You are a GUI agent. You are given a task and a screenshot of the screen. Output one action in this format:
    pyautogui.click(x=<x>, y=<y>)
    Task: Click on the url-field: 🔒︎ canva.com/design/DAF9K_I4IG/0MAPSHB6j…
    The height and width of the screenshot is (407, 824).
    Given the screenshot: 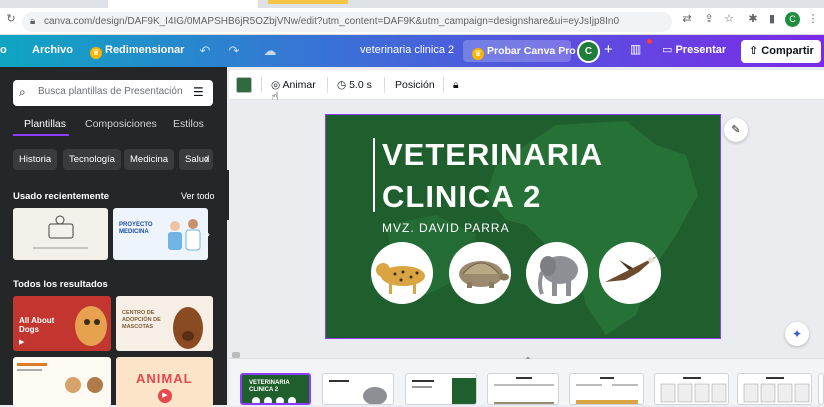 What is the action you would take?
    pyautogui.click(x=347, y=22)
    